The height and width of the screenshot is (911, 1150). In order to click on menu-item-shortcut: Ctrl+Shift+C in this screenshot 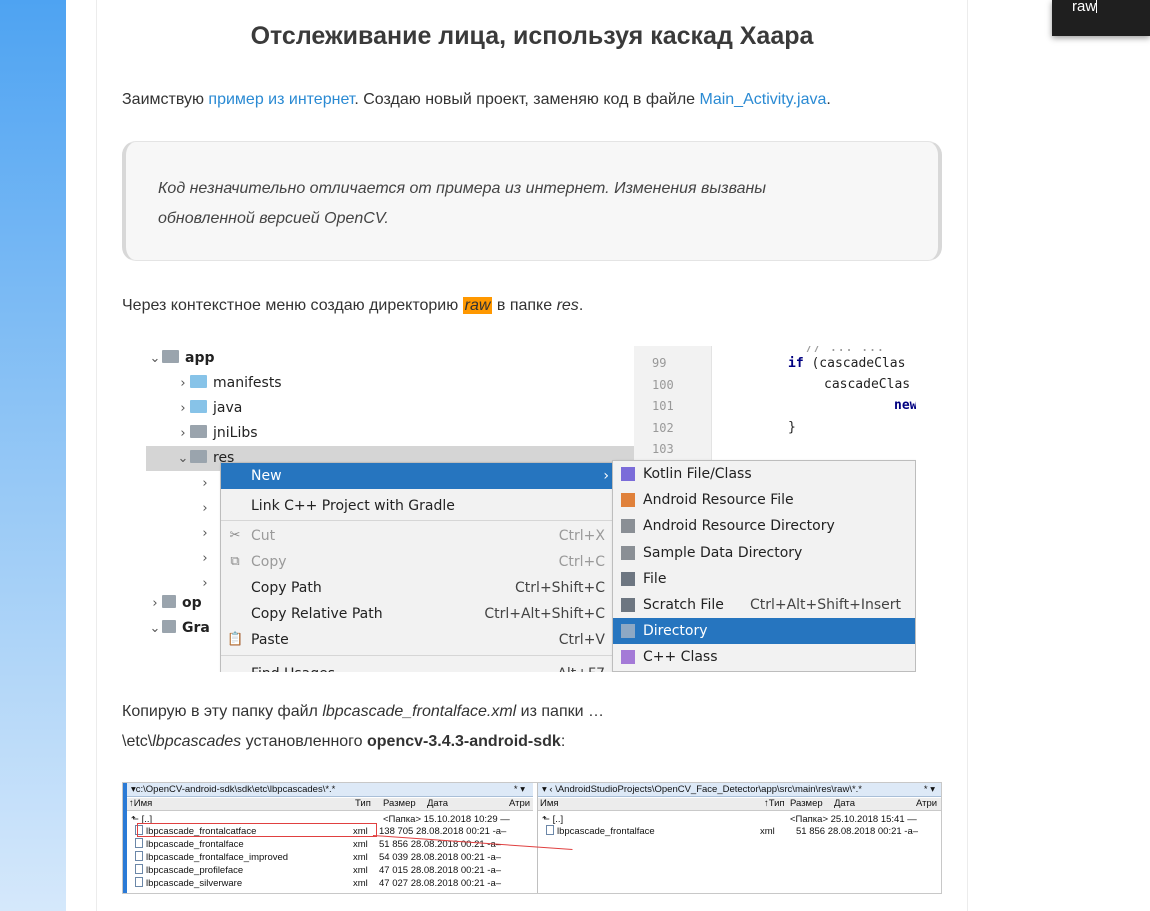, I will do `click(560, 588)`.